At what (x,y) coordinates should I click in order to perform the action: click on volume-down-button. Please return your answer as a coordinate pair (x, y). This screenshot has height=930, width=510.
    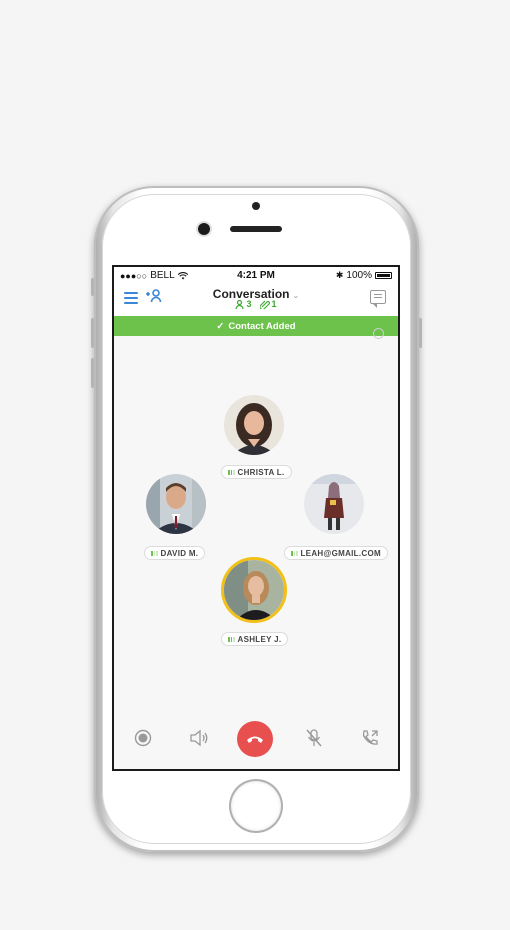
    Looking at the image, I should click on (92, 373).